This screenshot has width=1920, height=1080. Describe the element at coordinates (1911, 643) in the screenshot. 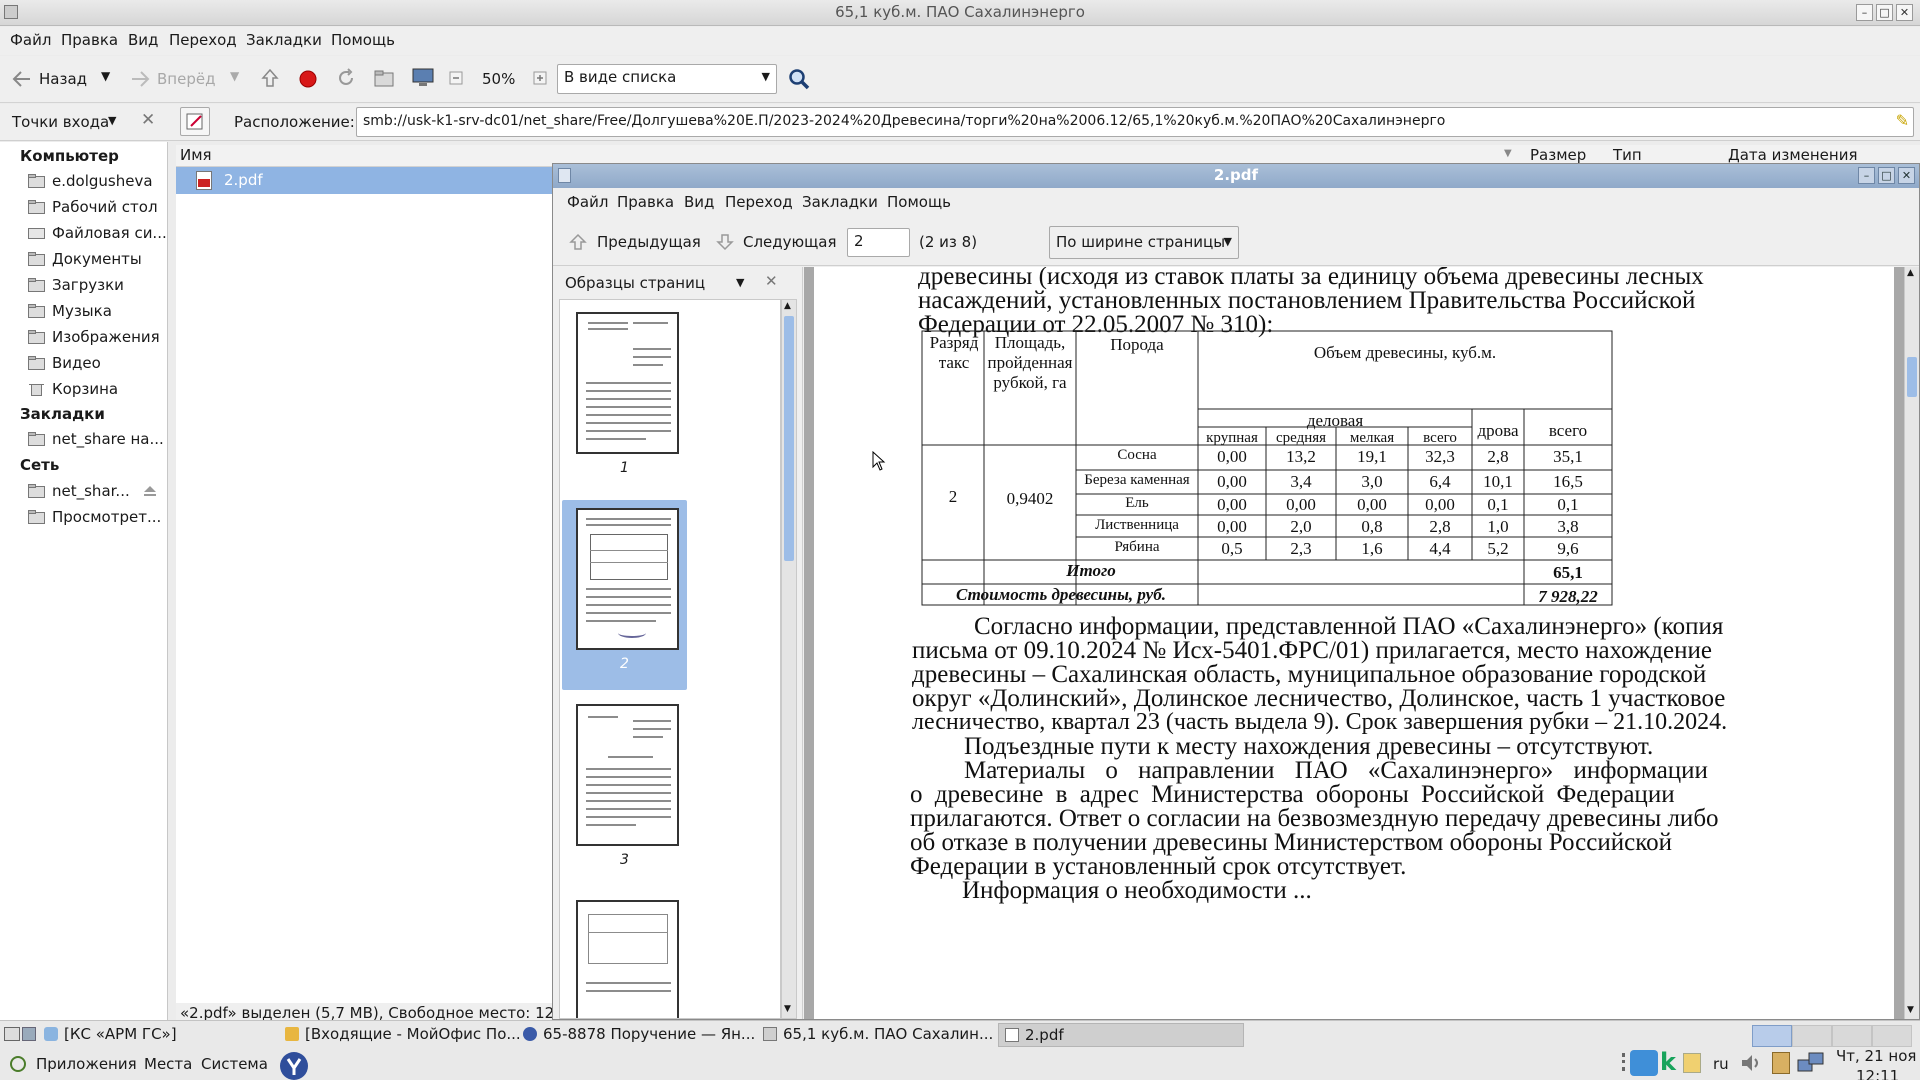

I see `document-scrollbar: ▲ ▼` at that location.